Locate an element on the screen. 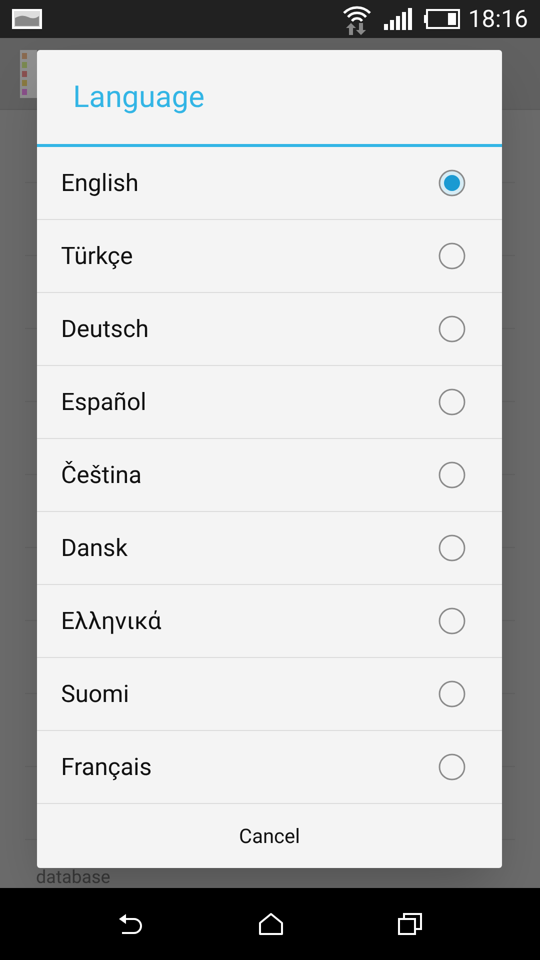 The image size is (540, 960). language-option: Türkçe is located at coordinates (269, 256).